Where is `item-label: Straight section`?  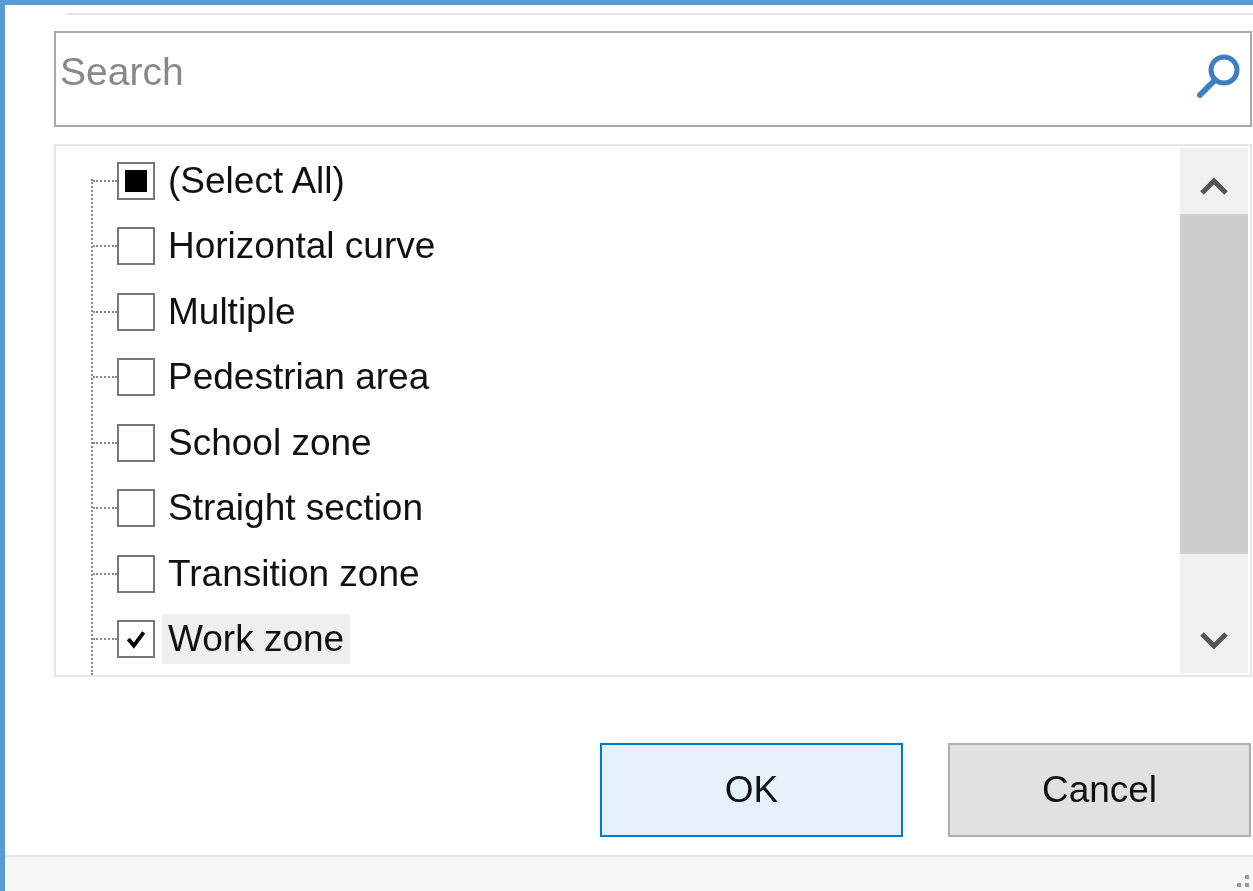 item-label: Straight section is located at coordinates (296, 508).